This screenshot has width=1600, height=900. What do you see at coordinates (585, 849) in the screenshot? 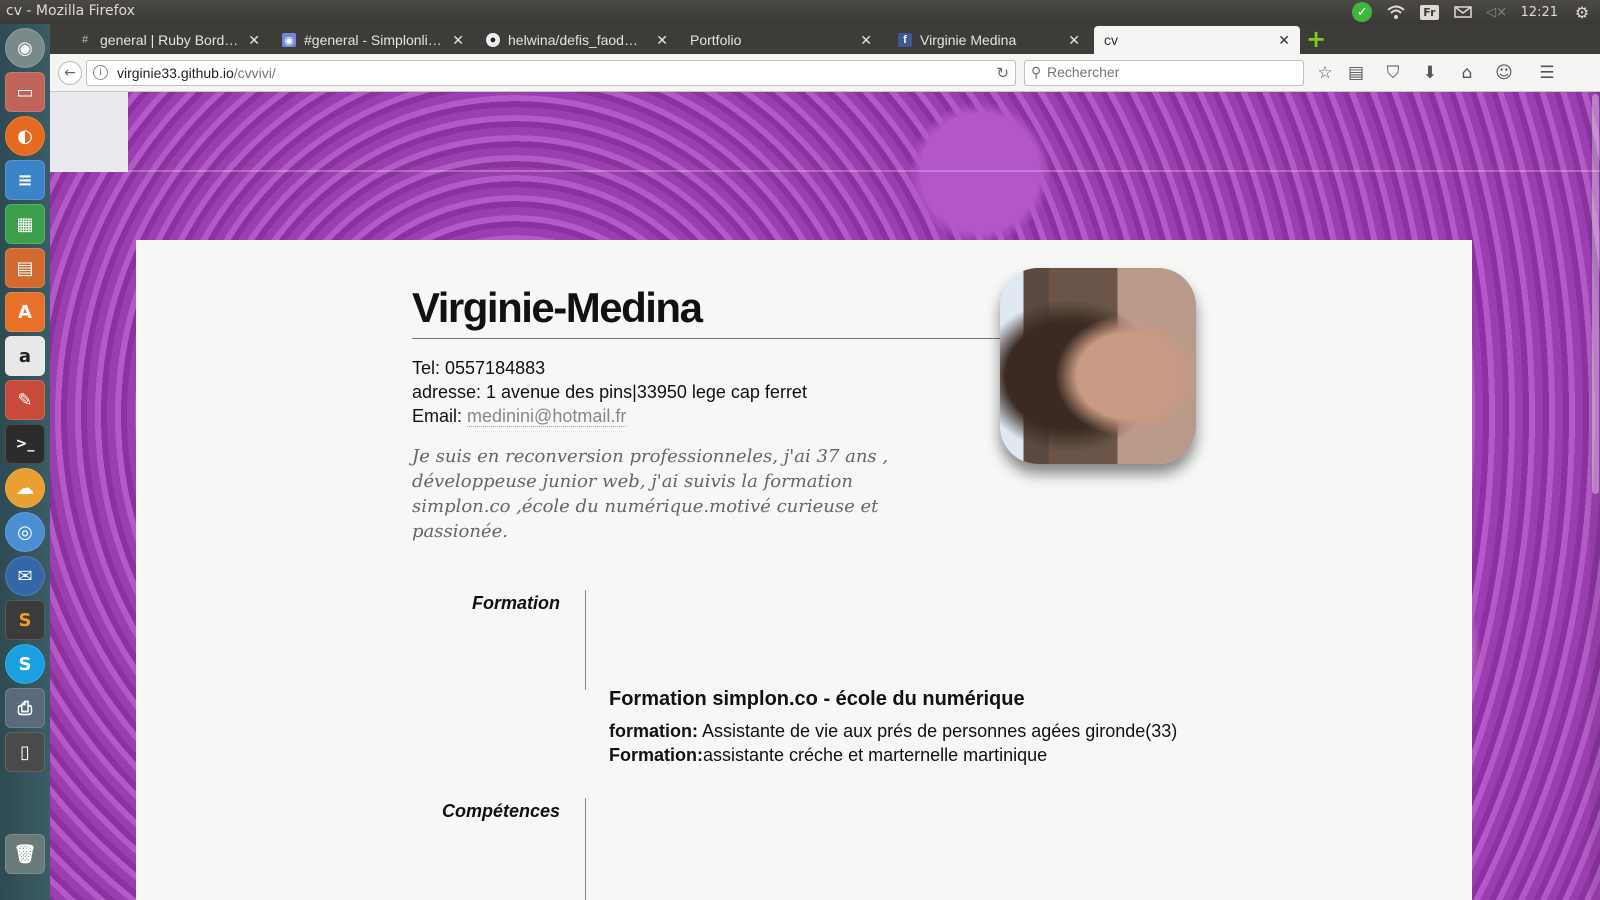
I see `section-divider-competences` at bounding box center [585, 849].